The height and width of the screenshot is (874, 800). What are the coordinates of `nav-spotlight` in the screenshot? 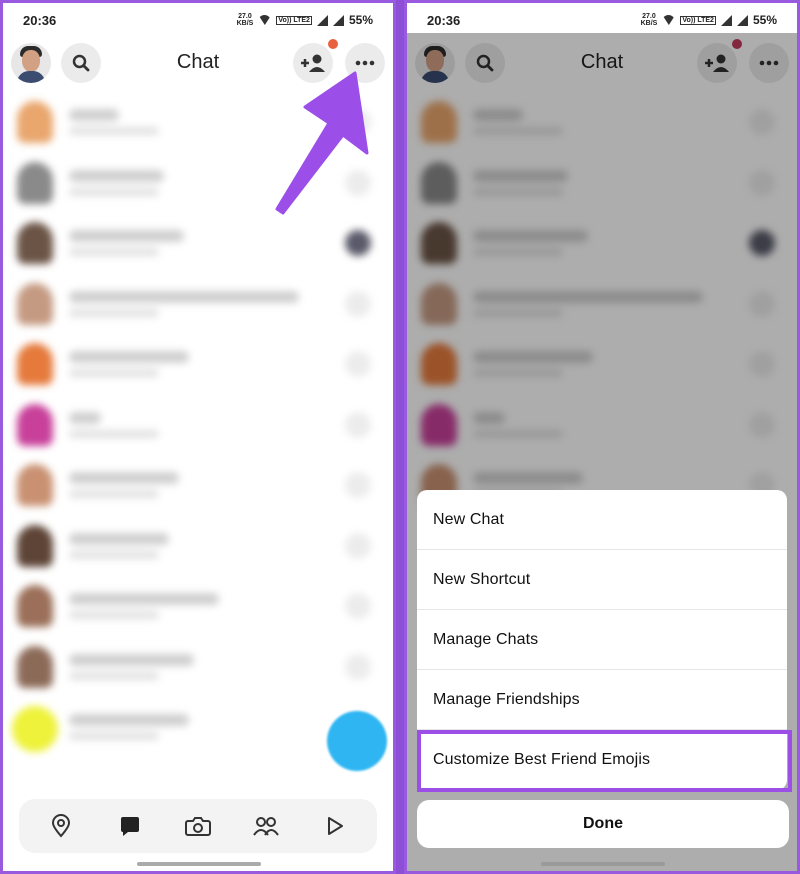 It's located at (335, 826).